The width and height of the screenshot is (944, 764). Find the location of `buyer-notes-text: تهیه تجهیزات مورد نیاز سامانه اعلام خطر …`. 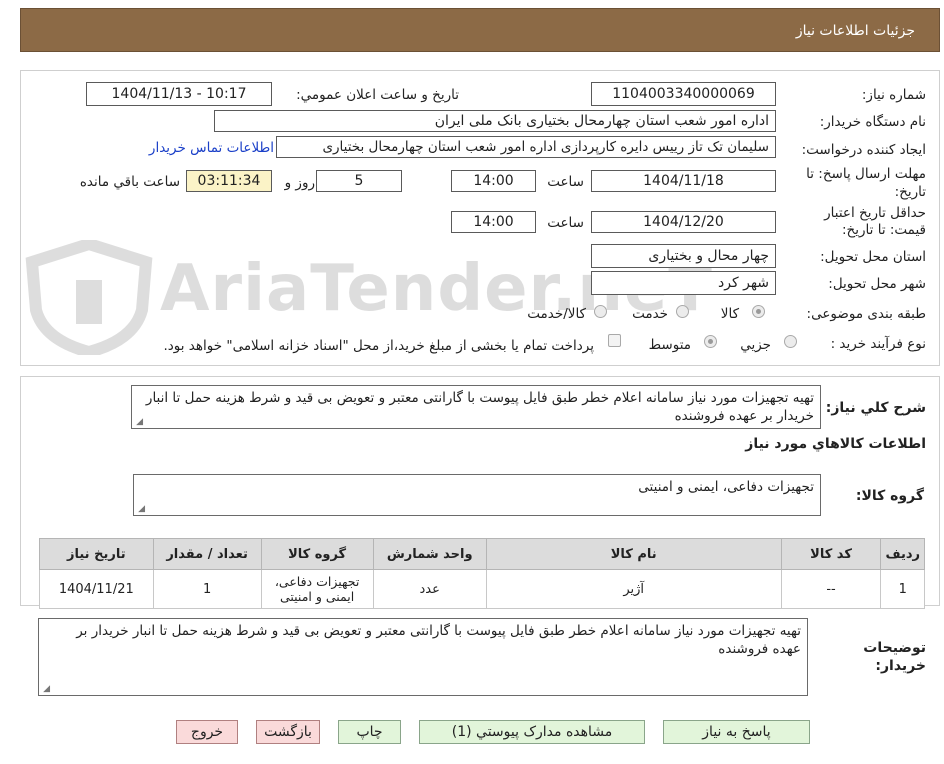

buyer-notes-text: تهیه تجهیزات مورد نیاز سامانه اعلام خطر … is located at coordinates (438, 640).